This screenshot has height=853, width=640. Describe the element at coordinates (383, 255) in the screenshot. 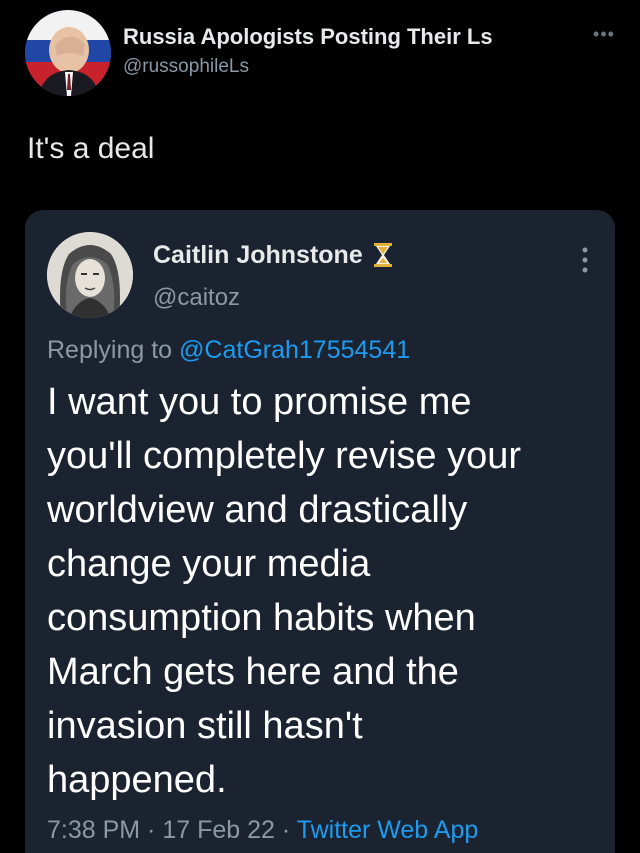

I see `hourglass-emoji-icon` at that location.